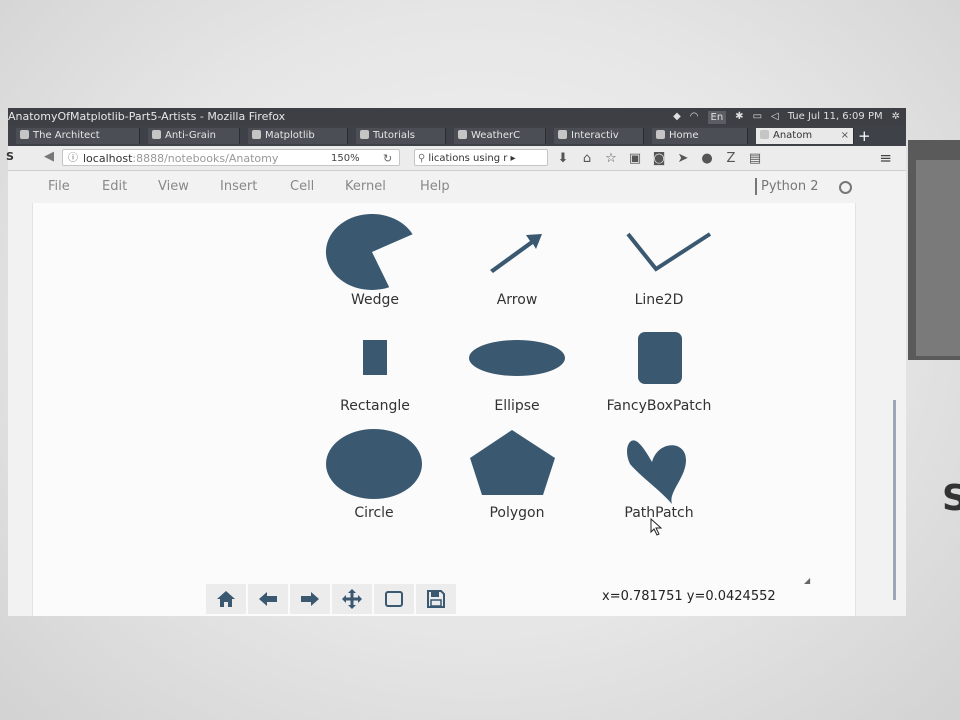 The width and height of the screenshot is (960, 720). I want to click on save-icon, so click(436, 599).